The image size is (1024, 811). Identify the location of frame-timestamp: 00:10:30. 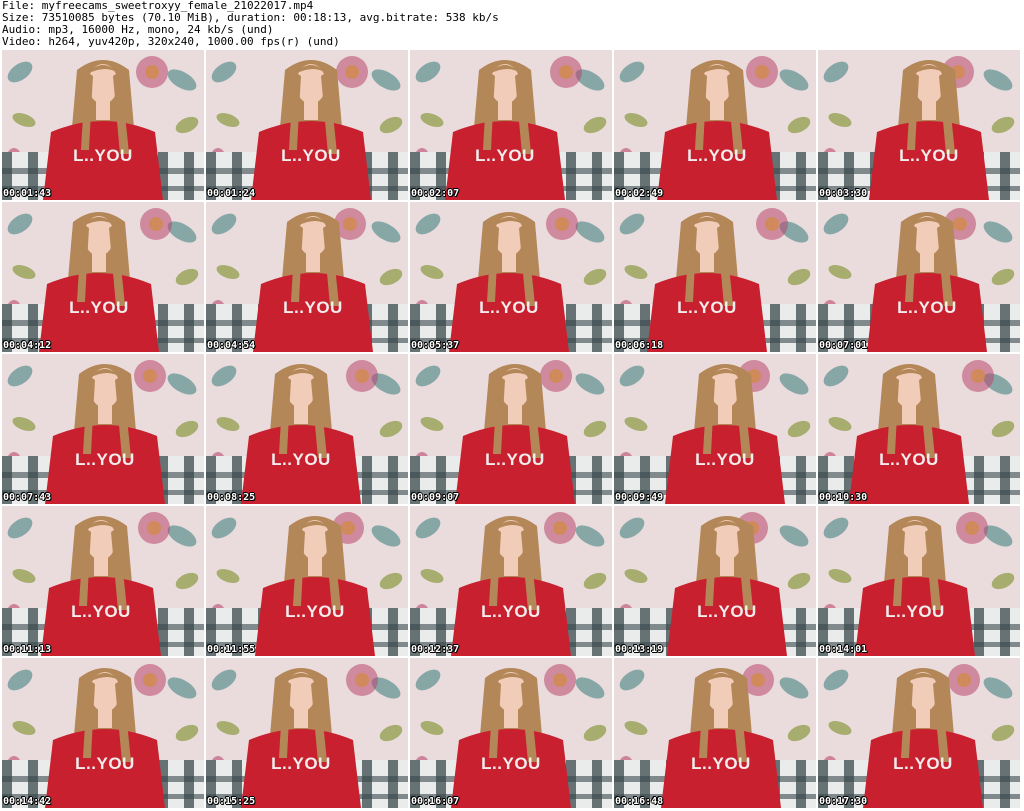
(843, 497).